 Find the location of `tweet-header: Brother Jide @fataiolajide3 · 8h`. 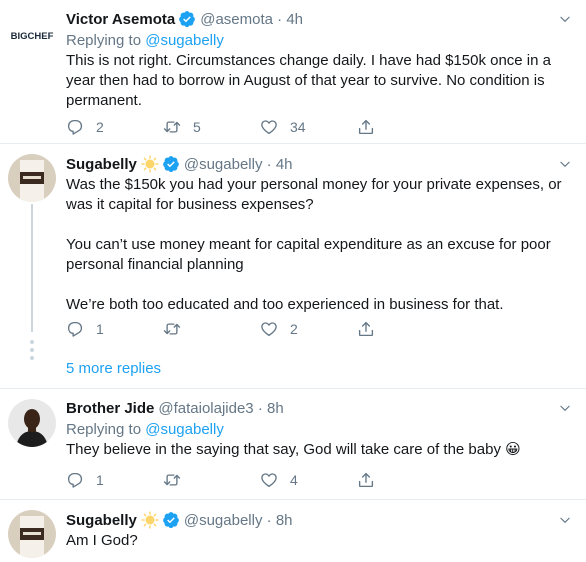

tweet-header: Brother Jide @fataiolajide3 · 8h is located at coordinates (319, 408).